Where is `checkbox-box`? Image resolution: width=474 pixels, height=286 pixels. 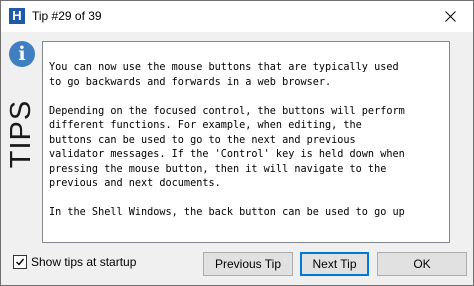 checkbox-box is located at coordinates (20, 262).